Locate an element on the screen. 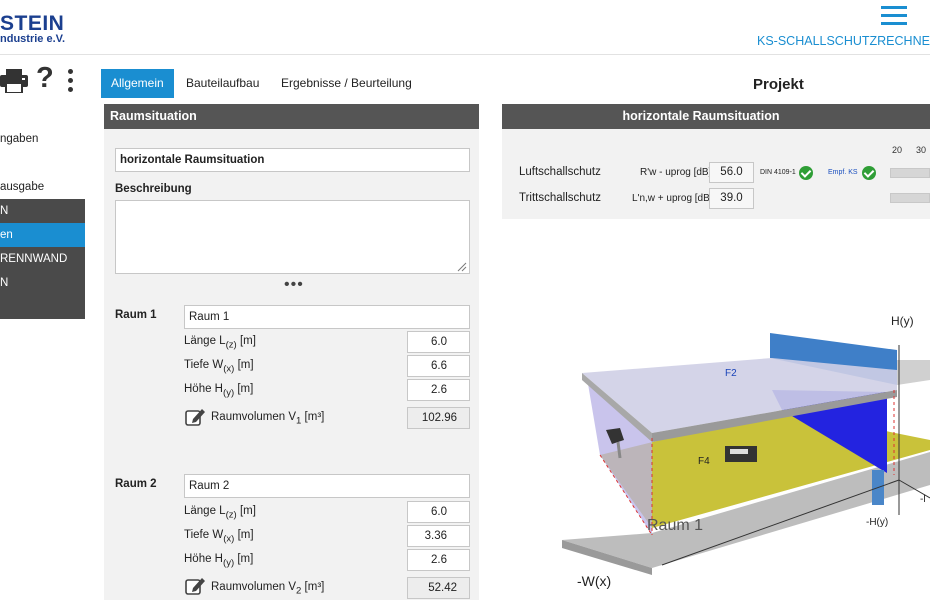 The width and height of the screenshot is (930, 600). tab-bauteilaufbau: Bauteilaufbau is located at coordinates (222, 83).